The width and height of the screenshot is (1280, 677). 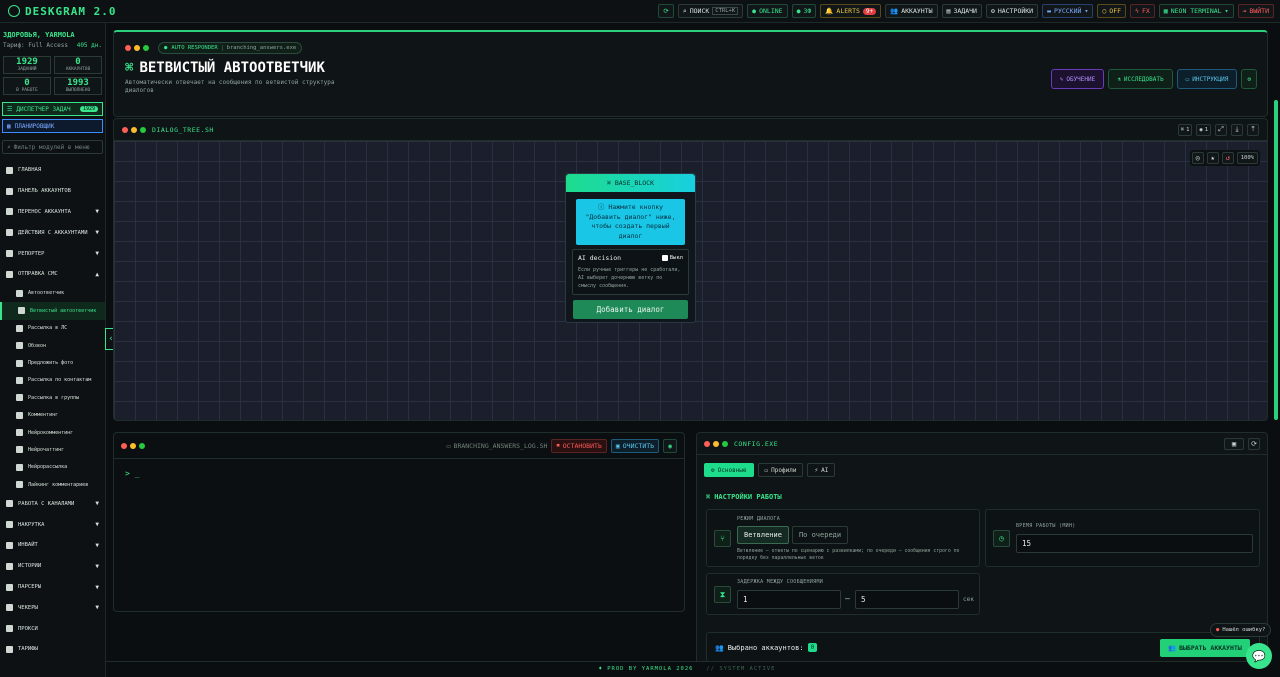 I want to click on instruction-button: ▭ ИНСТРУКЦИЯ, so click(x=1207, y=79).